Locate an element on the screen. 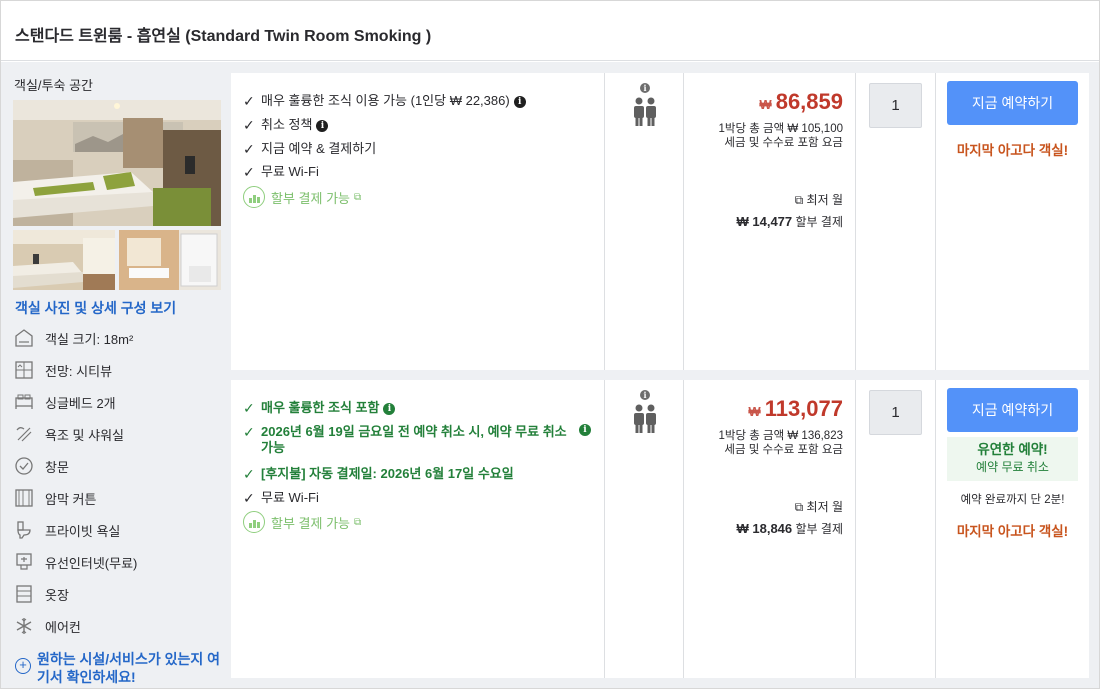 This screenshot has height=689, width=1100. wired-internet-icon is located at coordinates (24, 562).